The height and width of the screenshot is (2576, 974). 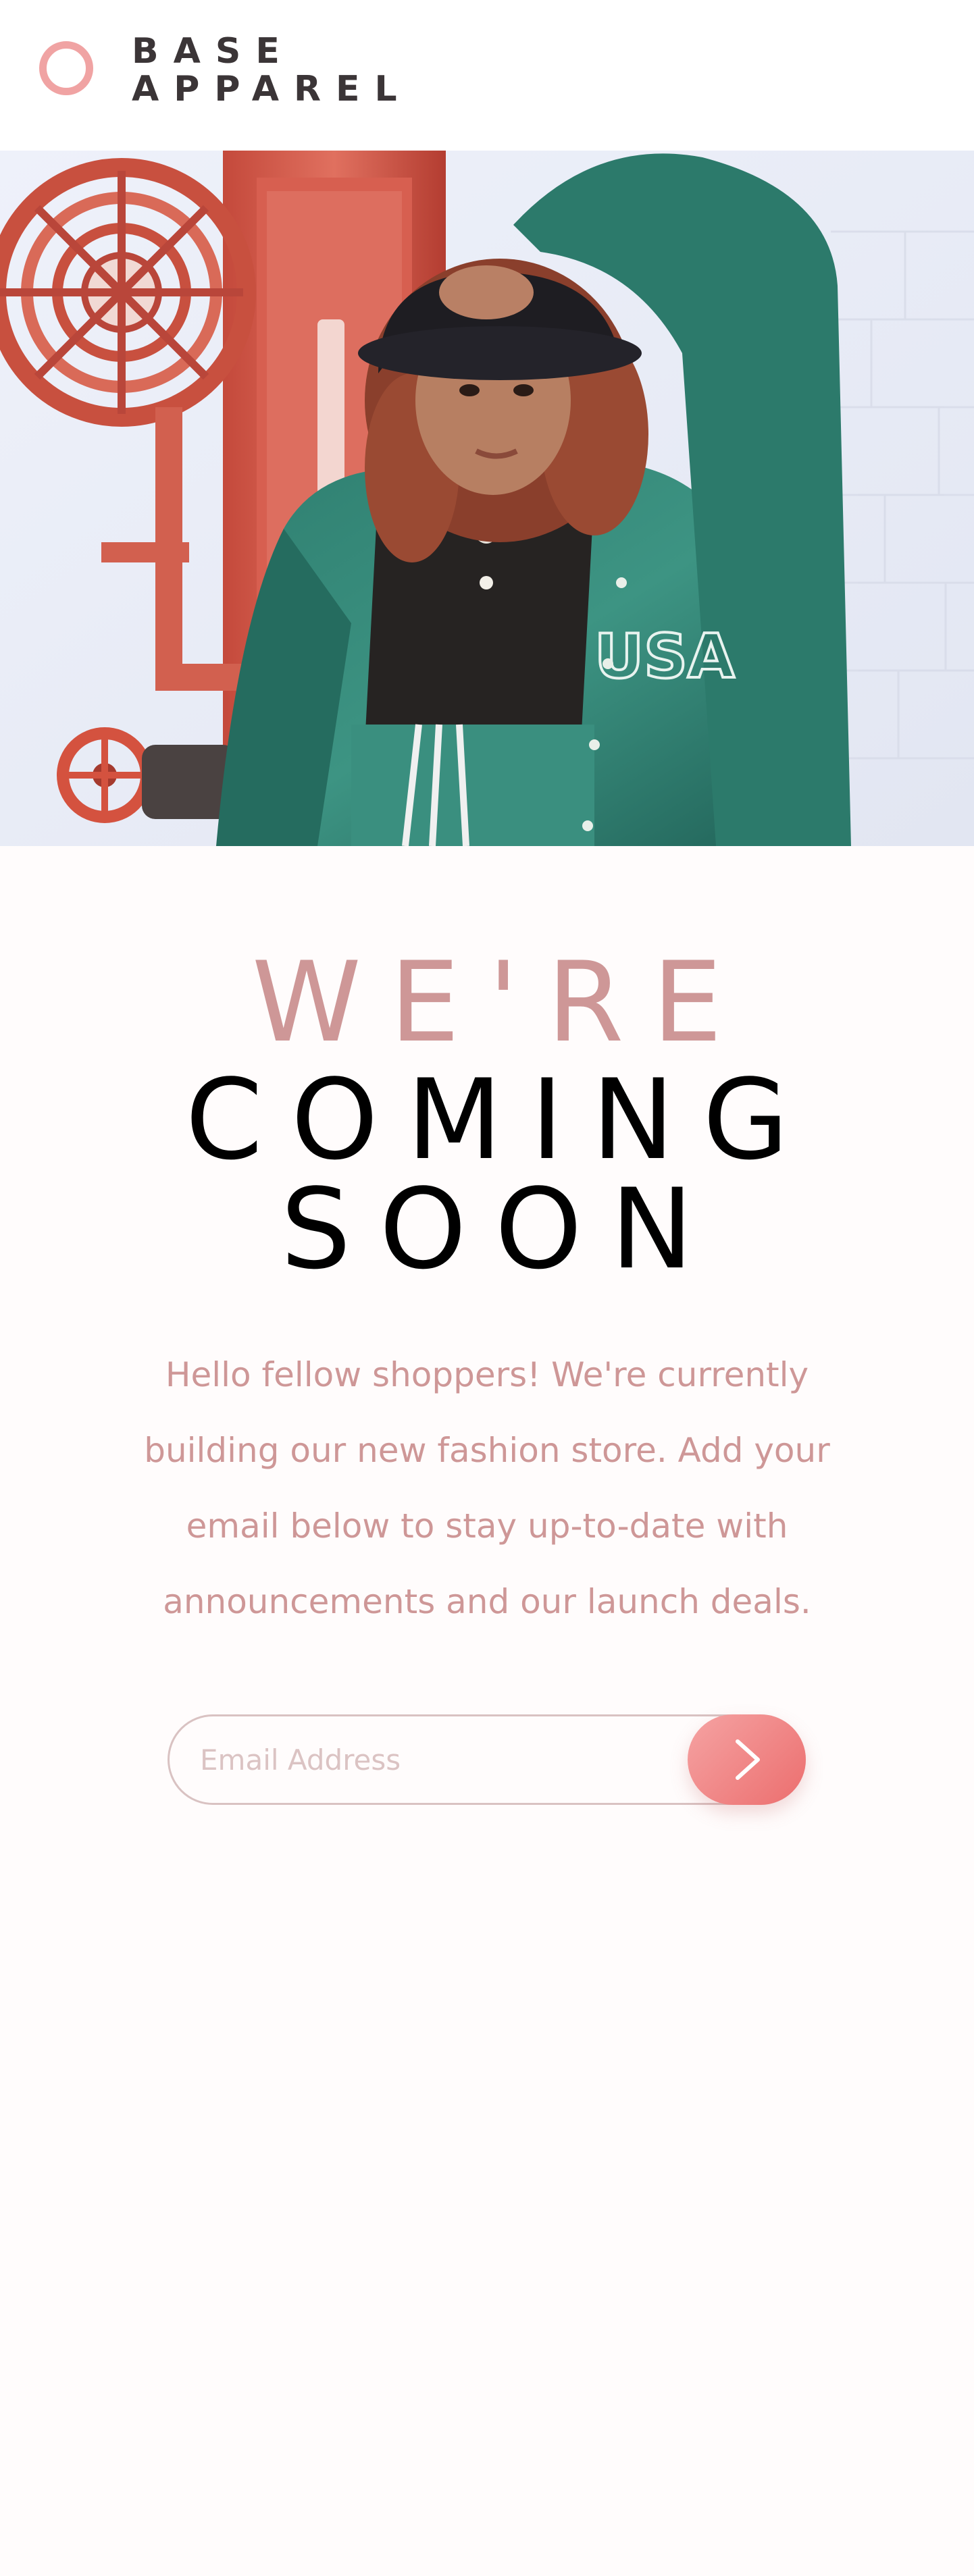 I want to click on submit-button, so click(x=747, y=1759).